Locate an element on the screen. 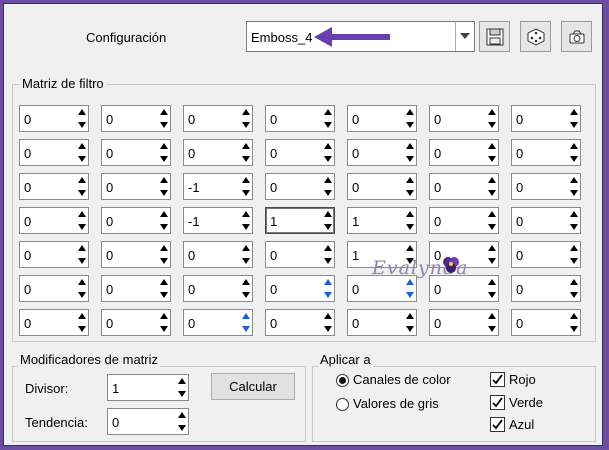  preset-dropdown: Emboss_4 is located at coordinates (360, 36).